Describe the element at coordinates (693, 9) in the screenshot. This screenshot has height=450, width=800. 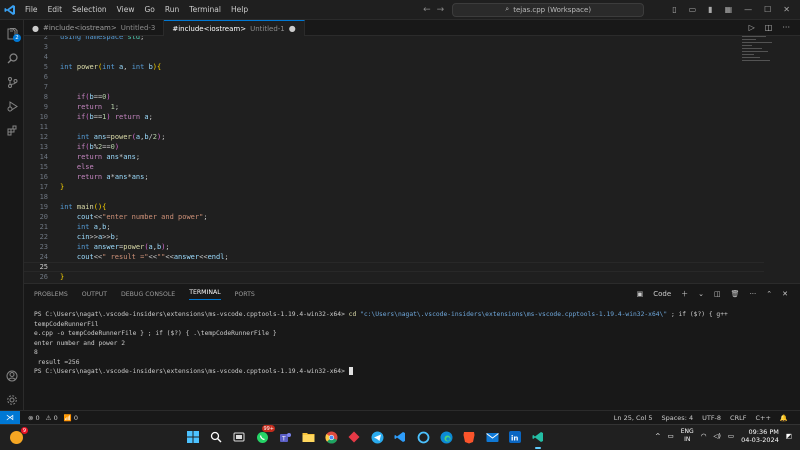
I see `panel-toggle-icon: ▭` at that location.